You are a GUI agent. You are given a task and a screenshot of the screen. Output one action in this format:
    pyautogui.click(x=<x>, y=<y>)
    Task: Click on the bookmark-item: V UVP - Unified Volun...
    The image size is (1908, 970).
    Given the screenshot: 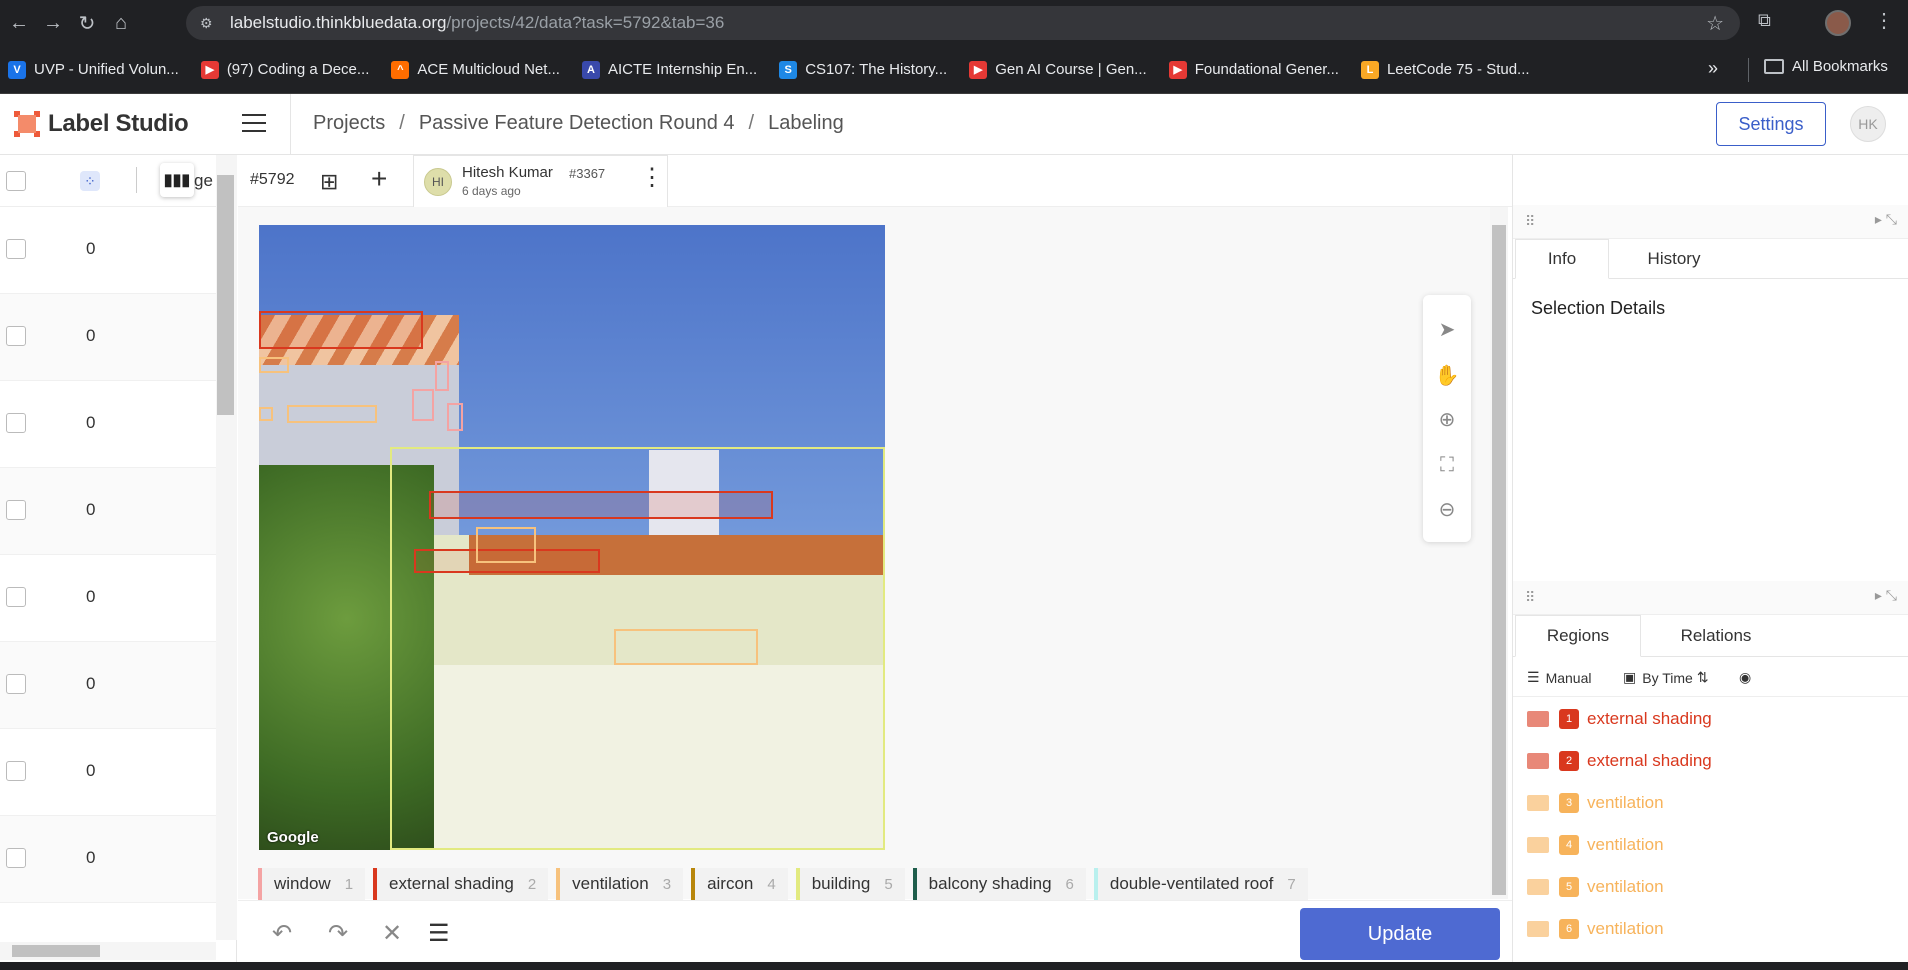 What is the action you would take?
    pyautogui.click(x=93, y=69)
    